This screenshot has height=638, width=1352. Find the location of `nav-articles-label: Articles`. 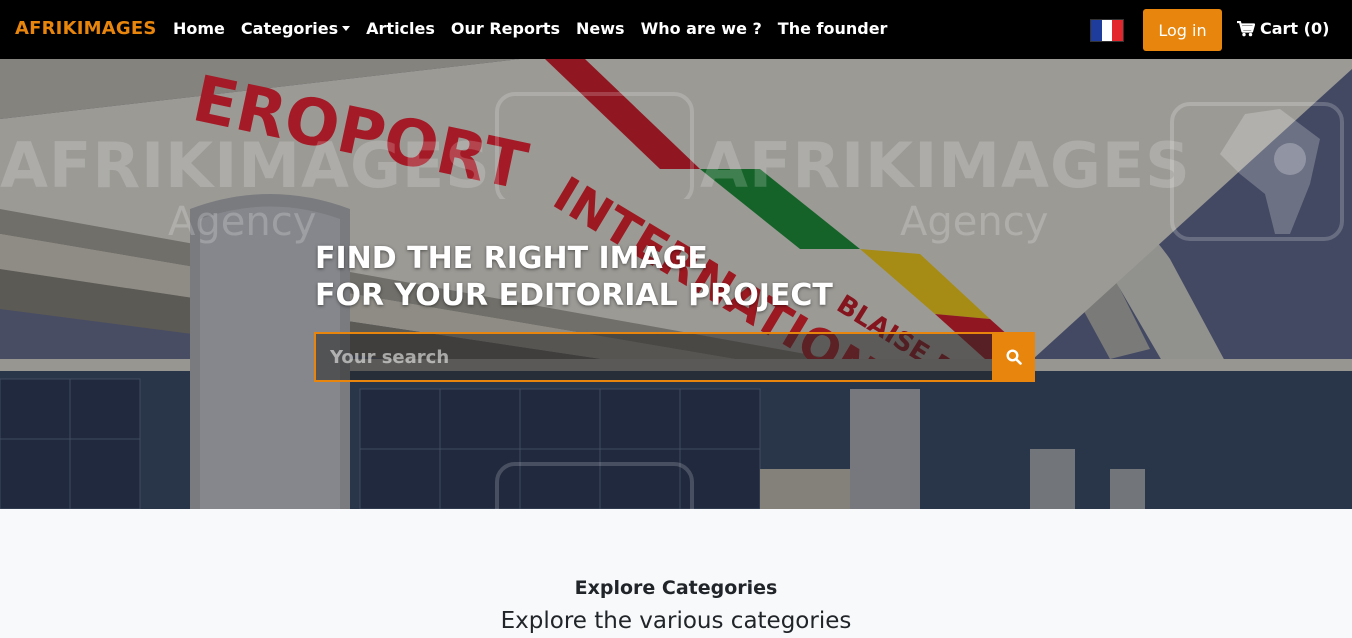

nav-articles-label: Articles is located at coordinates (400, 28).